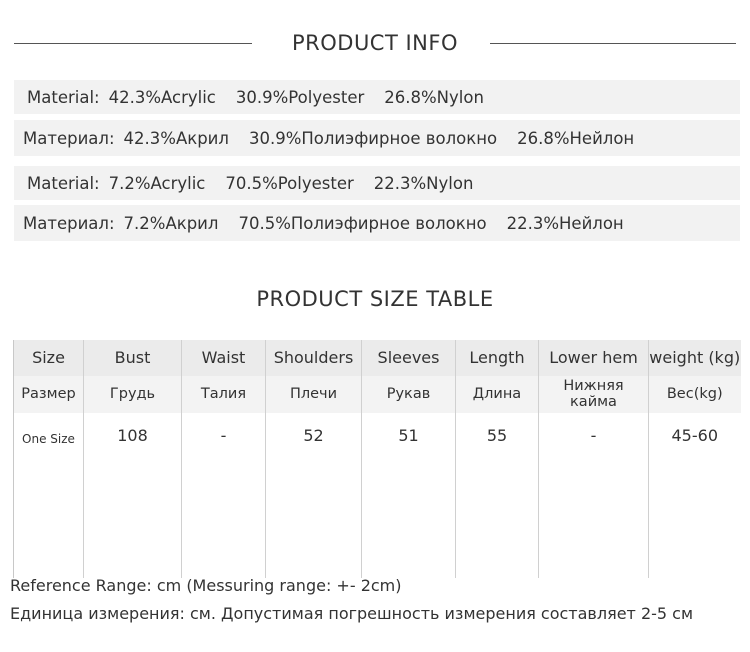  What do you see at coordinates (48, 358) in the screenshot?
I see `header-cell: Size` at bounding box center [48, 358].